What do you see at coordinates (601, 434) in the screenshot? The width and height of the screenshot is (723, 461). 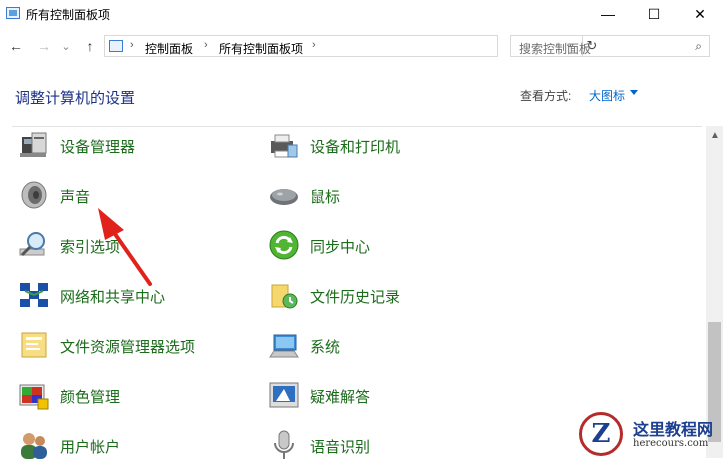 I see `watermark-logo: Z` at bounding box center [601, 434].